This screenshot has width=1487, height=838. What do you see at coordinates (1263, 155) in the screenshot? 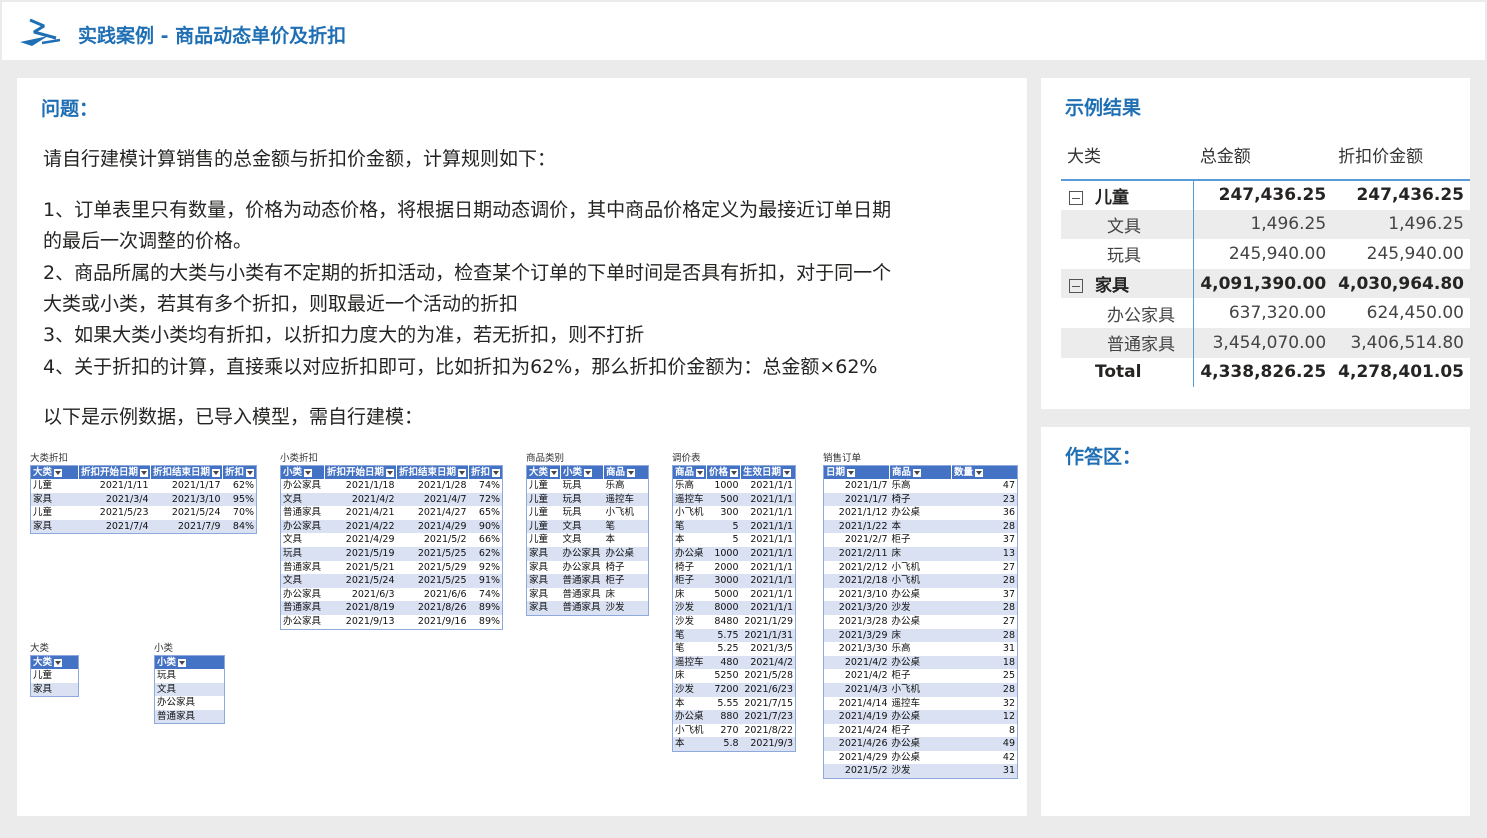
I see `column-header-total: 总金额` at bounding box center [1263, 155].